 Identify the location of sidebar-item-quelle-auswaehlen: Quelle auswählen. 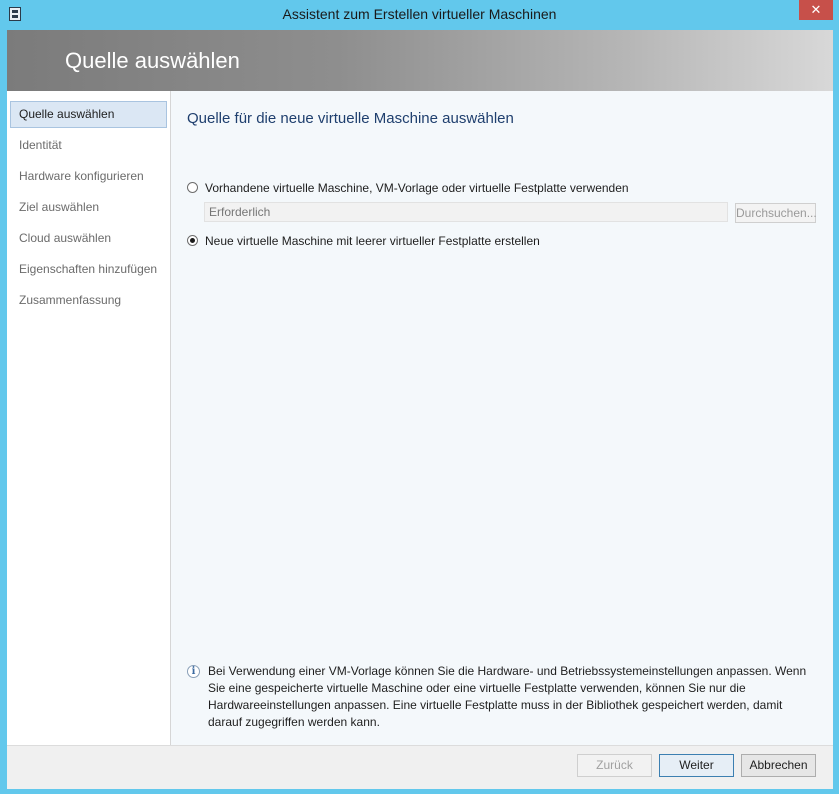
(88, 114).